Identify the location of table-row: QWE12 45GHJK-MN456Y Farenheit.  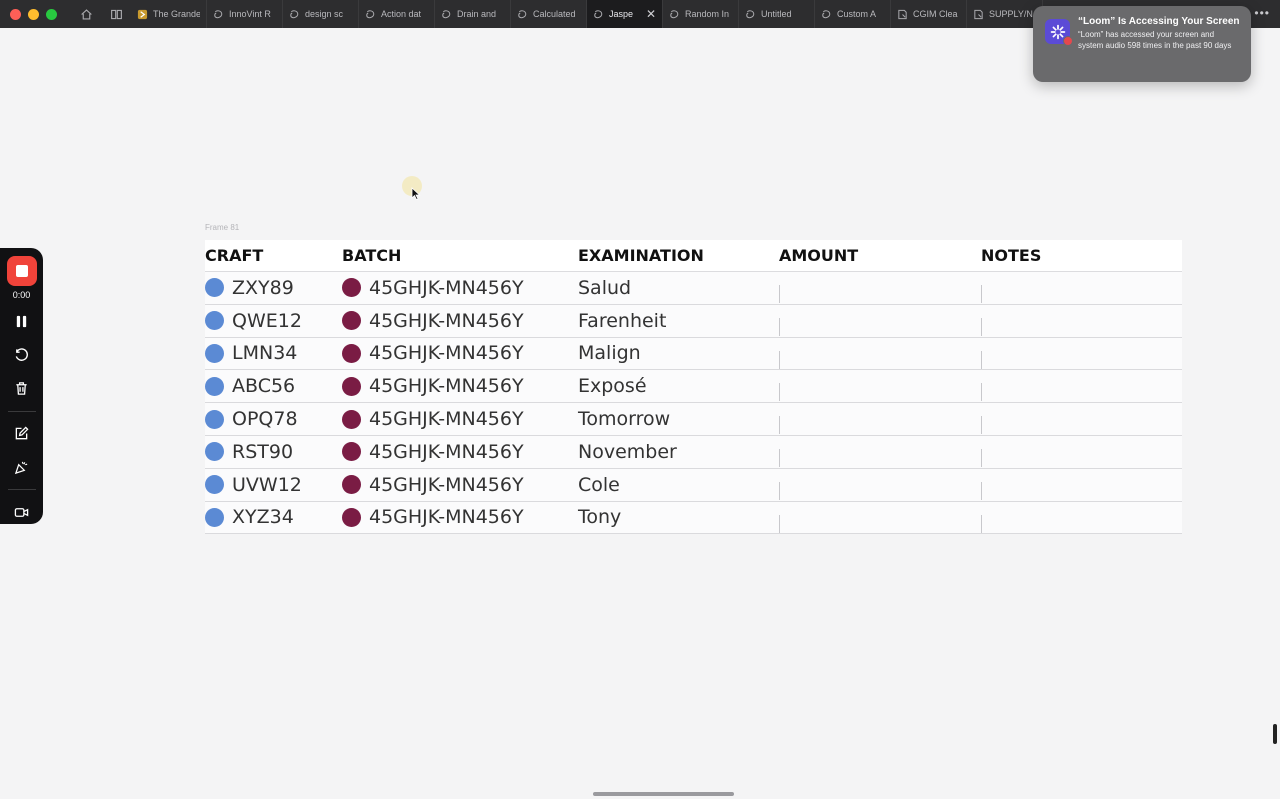
(693, 321).